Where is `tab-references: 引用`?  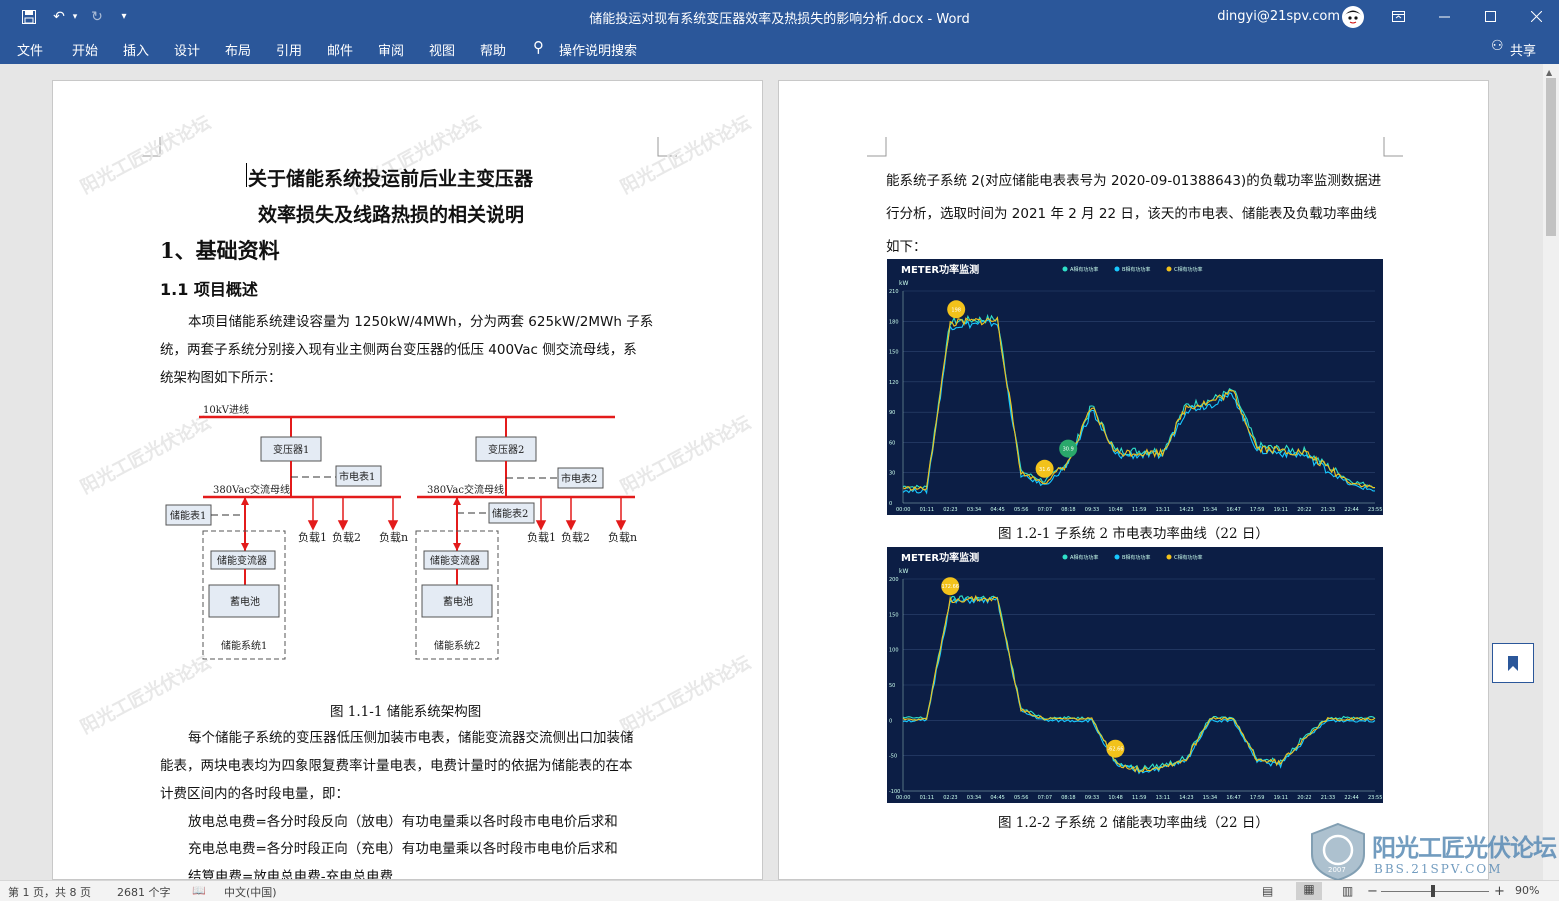 tab-references: 引用 is located at coordinates (289, 49).